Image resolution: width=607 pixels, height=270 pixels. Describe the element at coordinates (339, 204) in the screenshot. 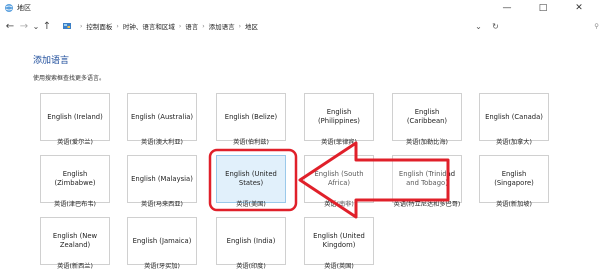

I see `language-caption: 英语(南非)` at that location.